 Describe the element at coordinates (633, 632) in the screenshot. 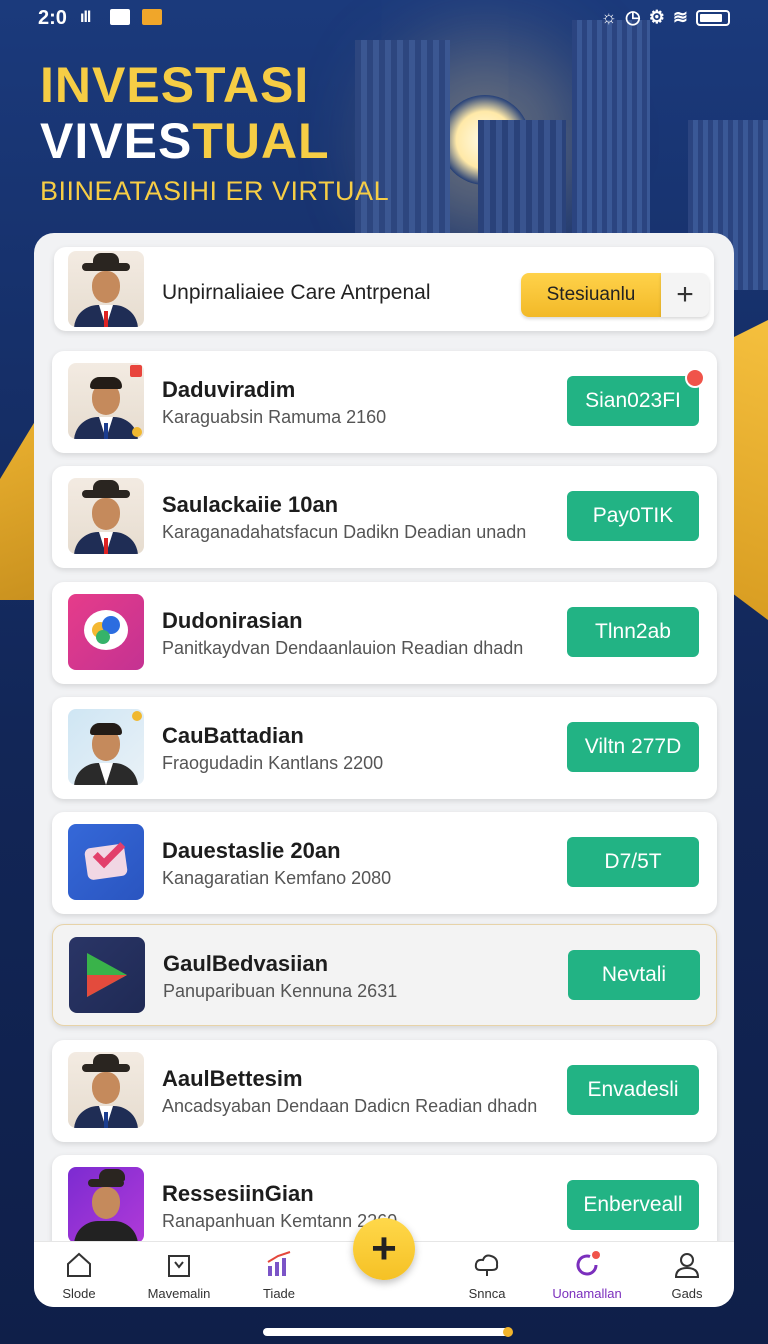

I see `list-item-action-button: Tlnn2ab` at that location.